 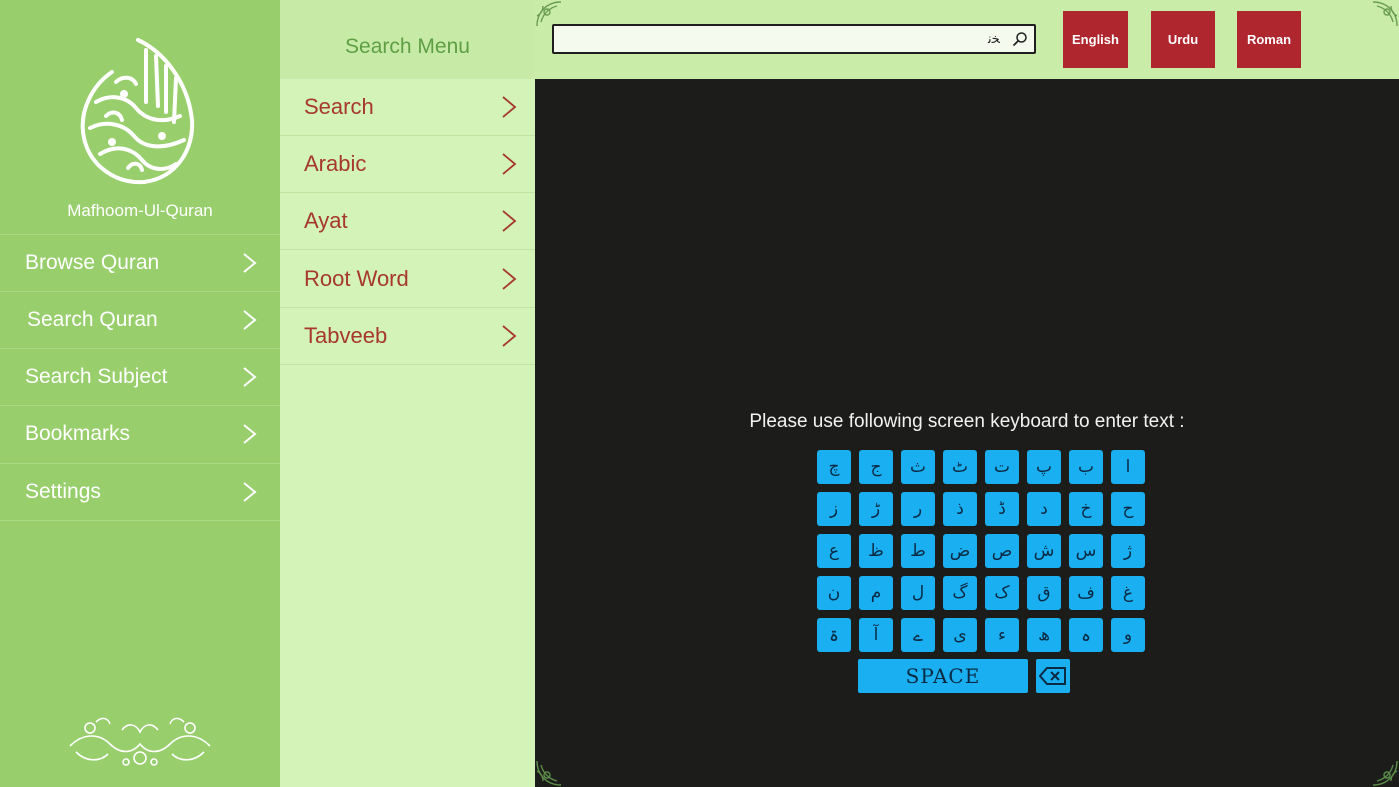 What do you see at coordinates (339, 106) in the screenshot?
I see `menu-item-label: Search` at bounding box center [339, 106].